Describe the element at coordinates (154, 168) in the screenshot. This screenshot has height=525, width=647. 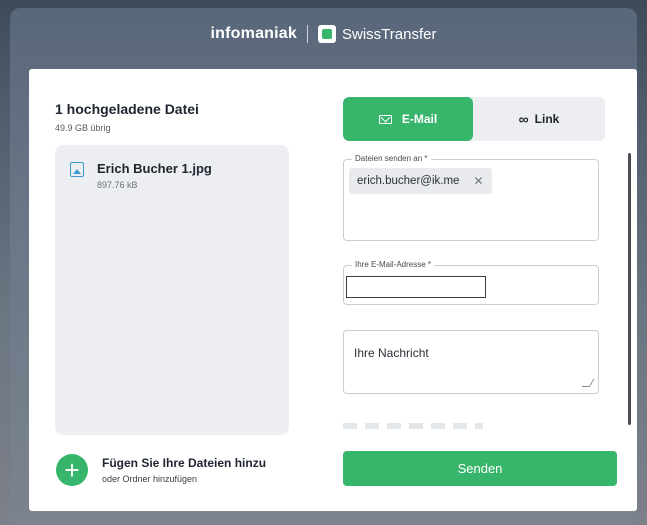
I see `file-name: Erich Bucher 1.jpg` at that location.